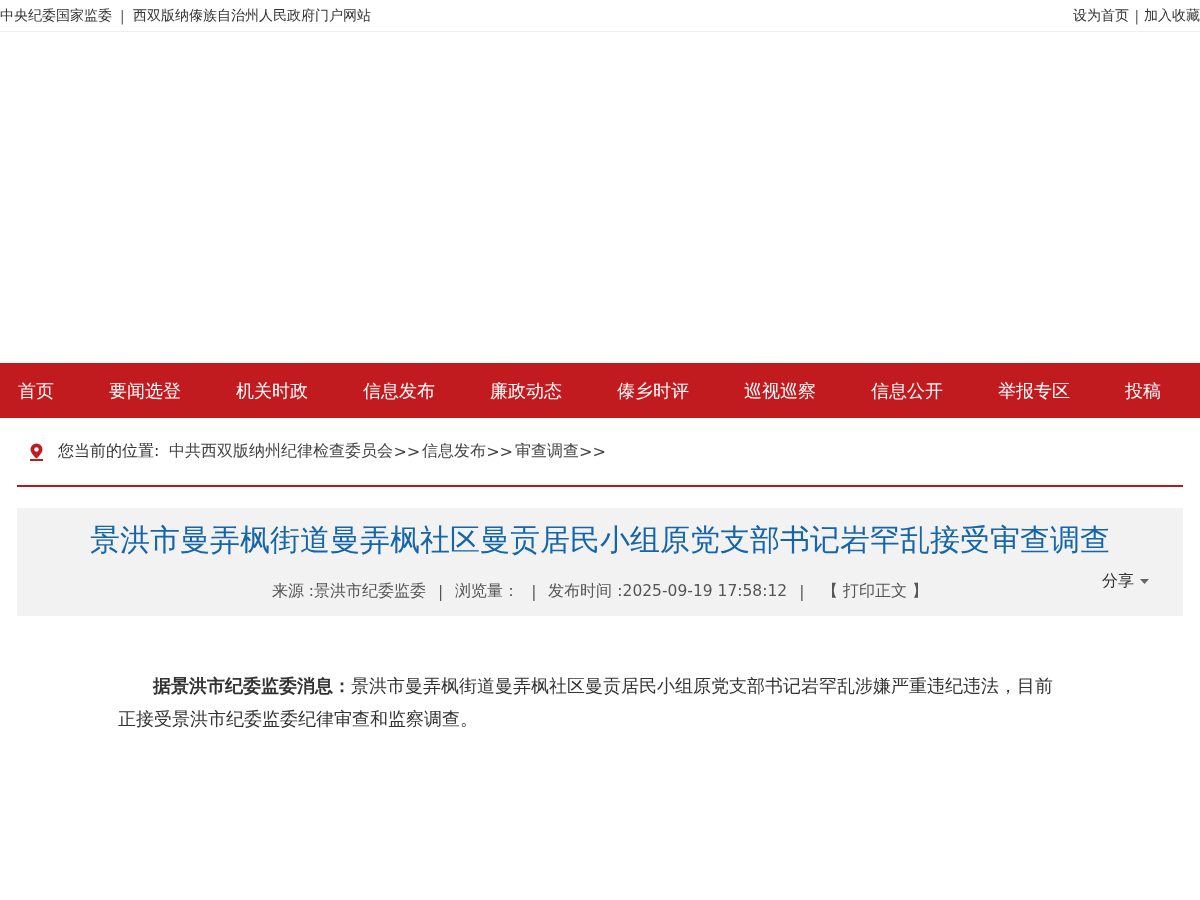 The height and width of the screenshot is (900, 1200). Describe the element at coordinates (1125, 581) in the screenshot. I see `share-button: 分享` at that location.